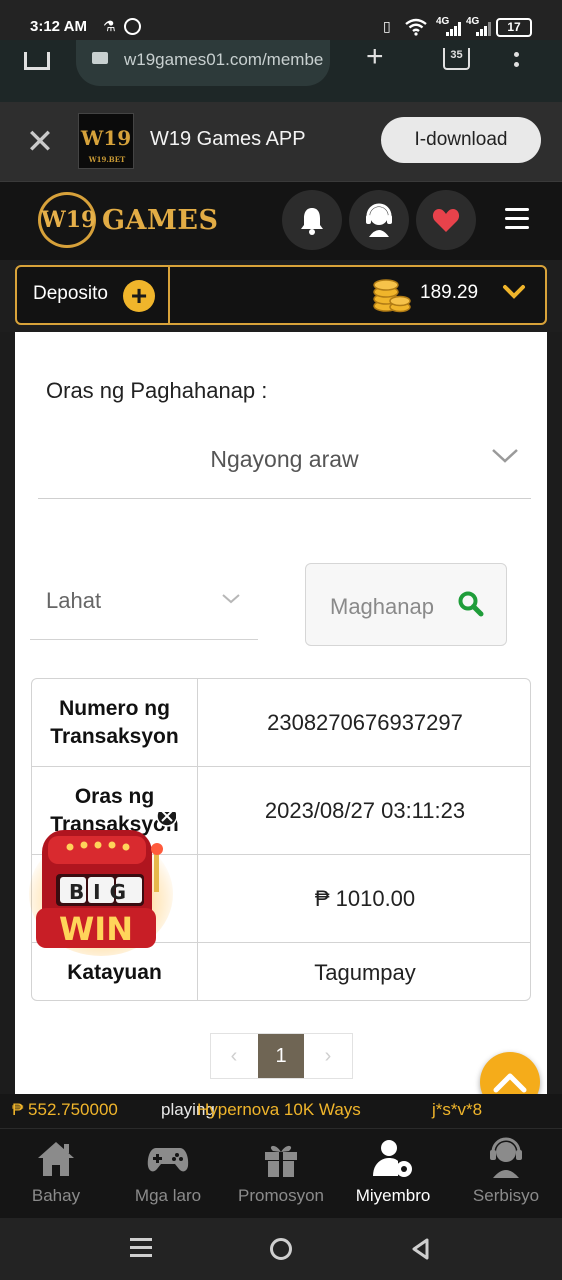  Describe the element at coordinates (281, 1195) in the screenshot. I see `nav-label: Promosyon` at that location.